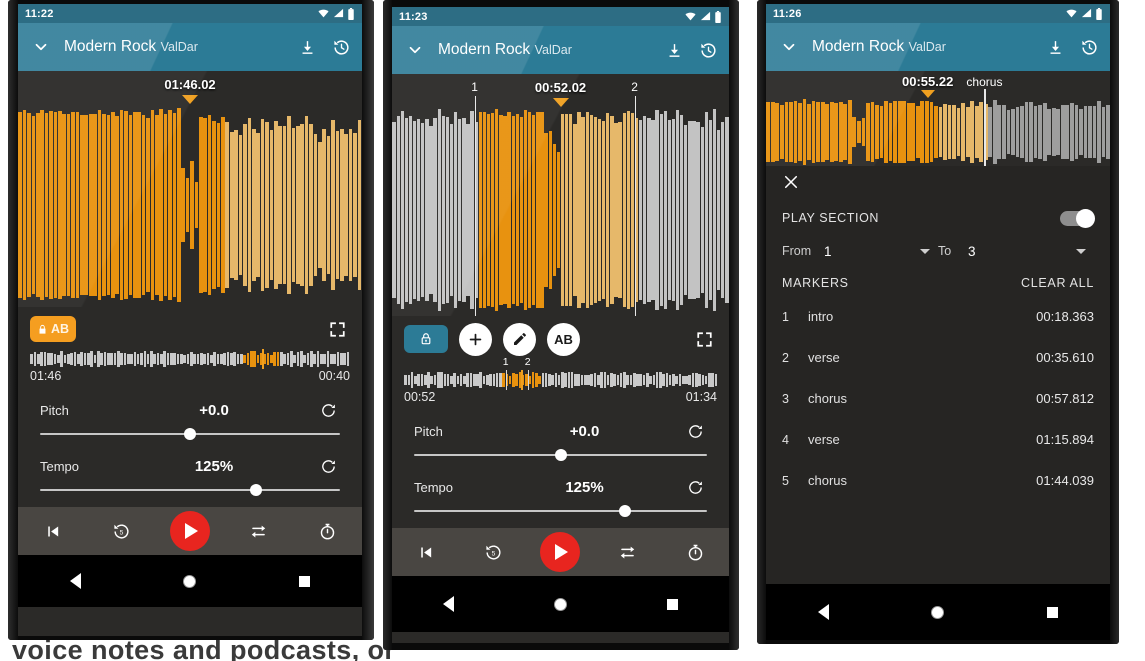  What do you see at coordinates (860, 251) in the screenshot?
I see `from-dropdown: From 1` at bounding box center [860, 251].